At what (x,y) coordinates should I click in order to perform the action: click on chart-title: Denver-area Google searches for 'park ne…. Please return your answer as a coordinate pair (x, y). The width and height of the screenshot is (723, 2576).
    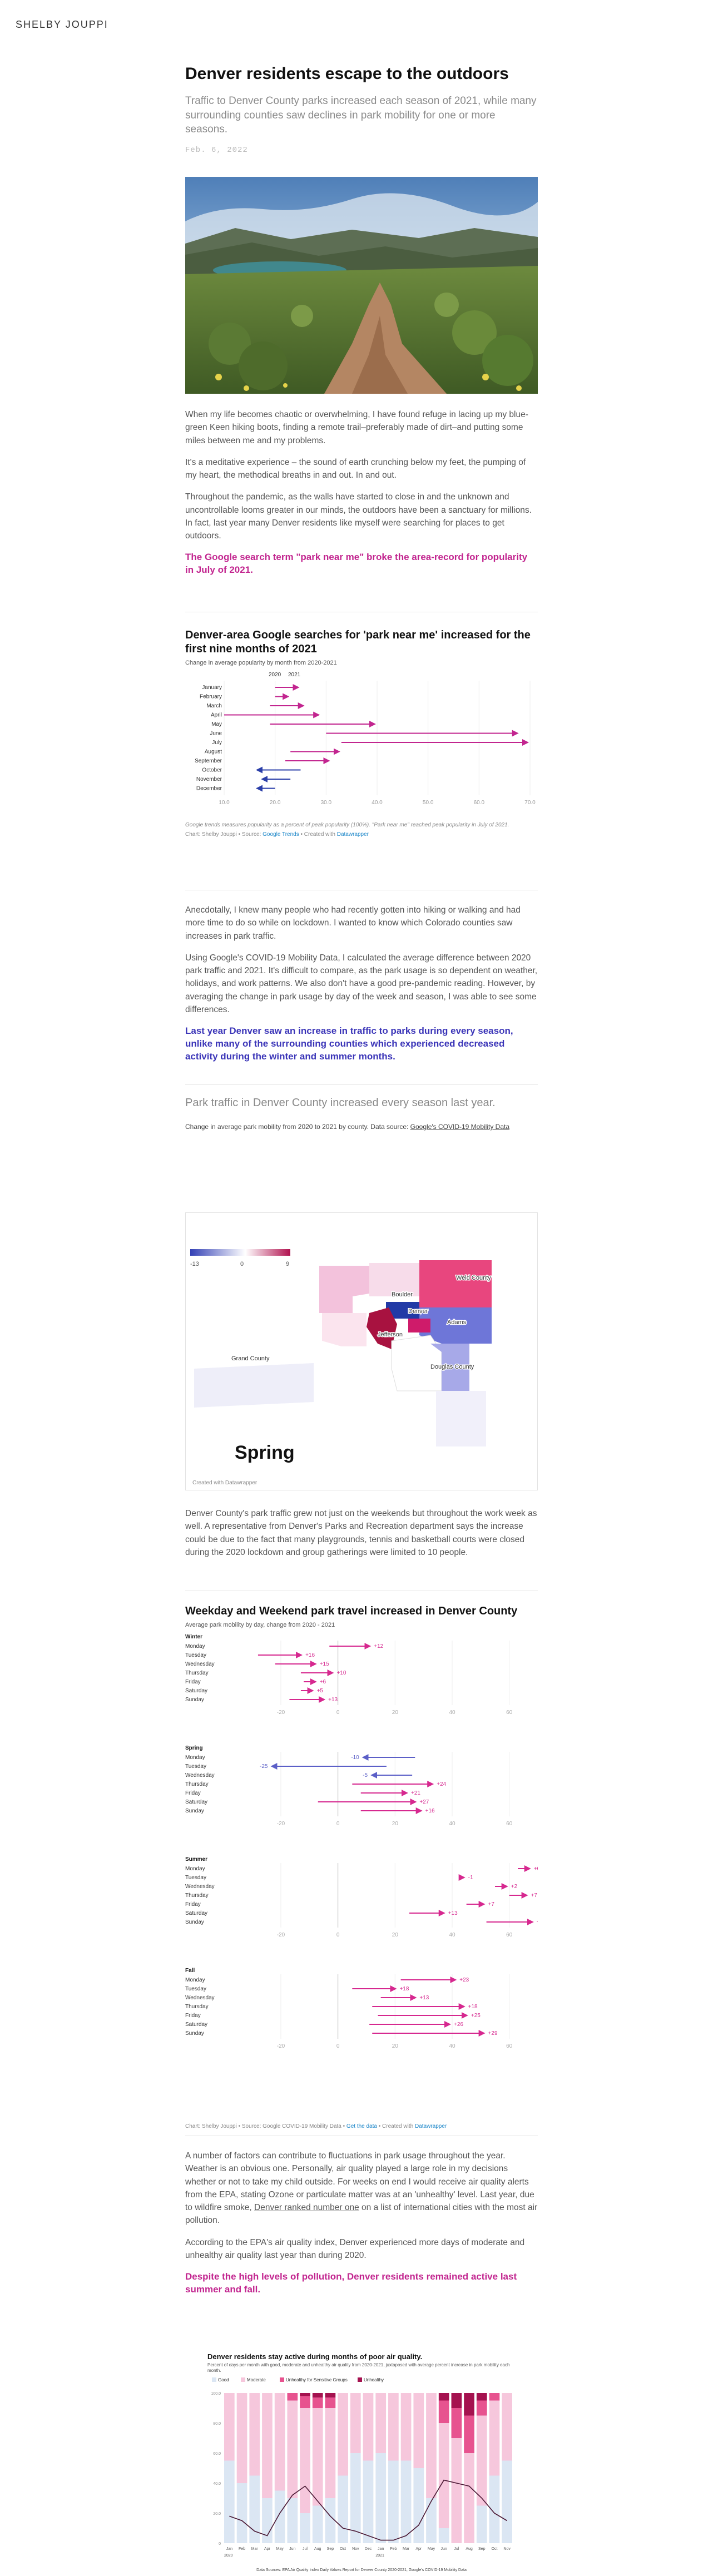
    Looking at the image, I should click on (358, 642).